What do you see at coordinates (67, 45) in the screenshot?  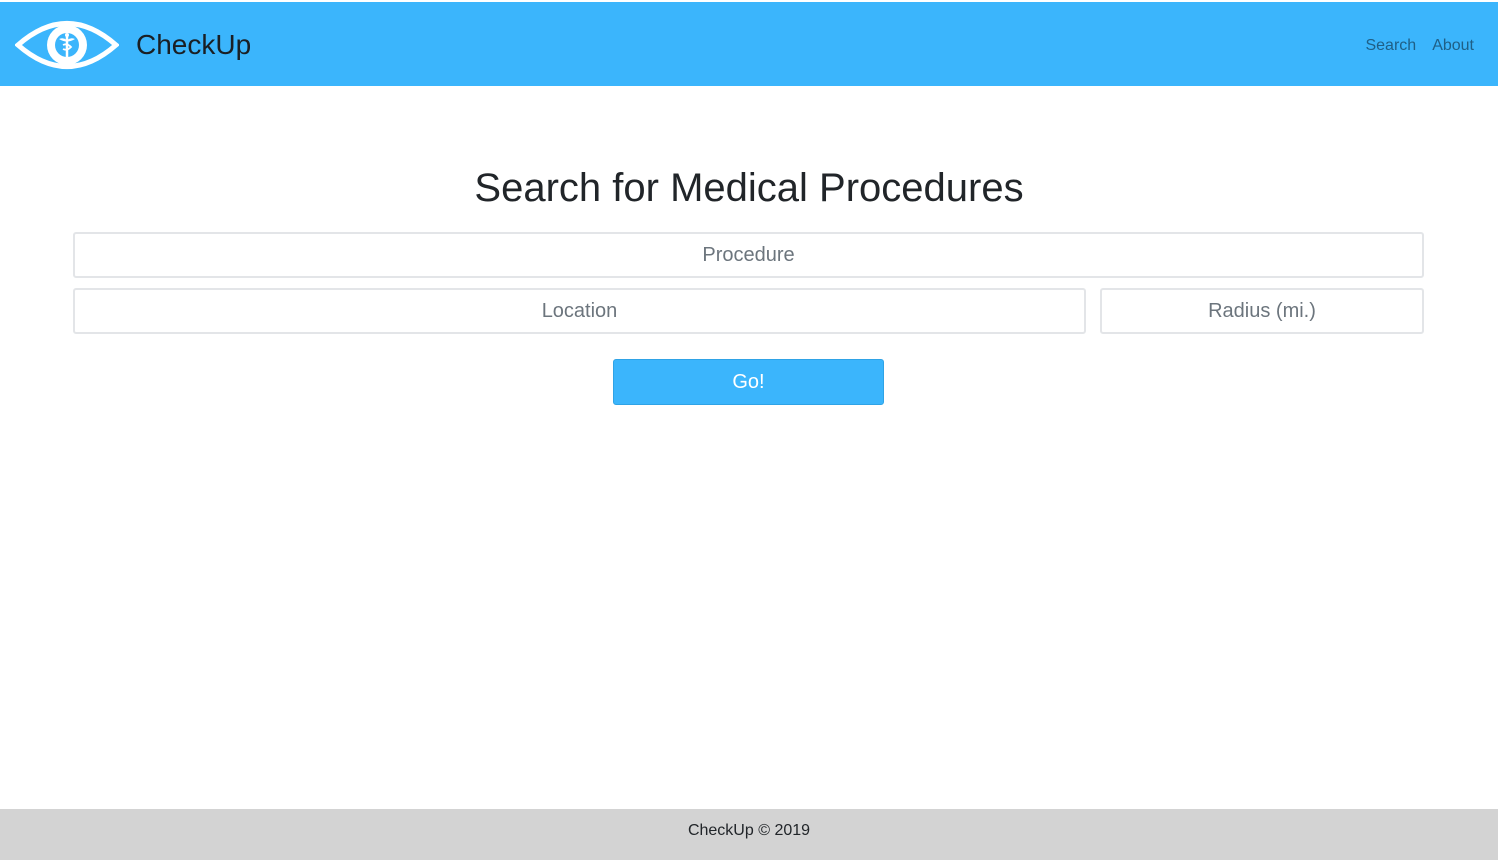 I see `eye-caduceus-icon` at bounding box center [67, 45].